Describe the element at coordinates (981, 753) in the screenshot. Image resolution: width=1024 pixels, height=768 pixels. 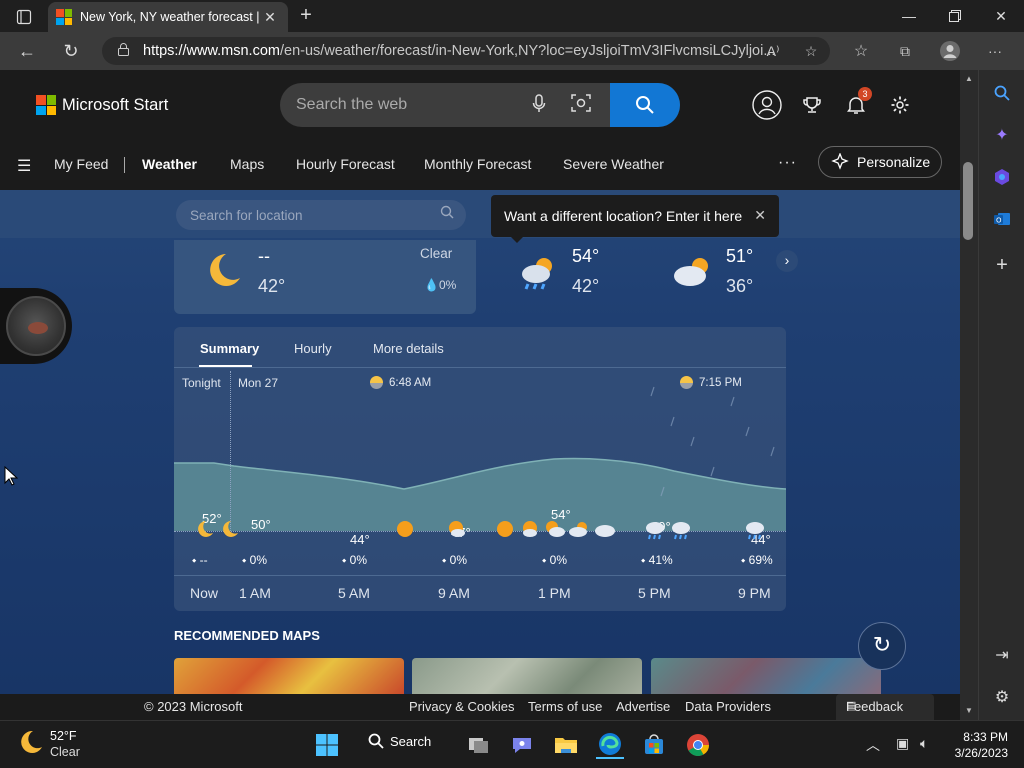
I see `clock-date: 3/26/2023` at that location.